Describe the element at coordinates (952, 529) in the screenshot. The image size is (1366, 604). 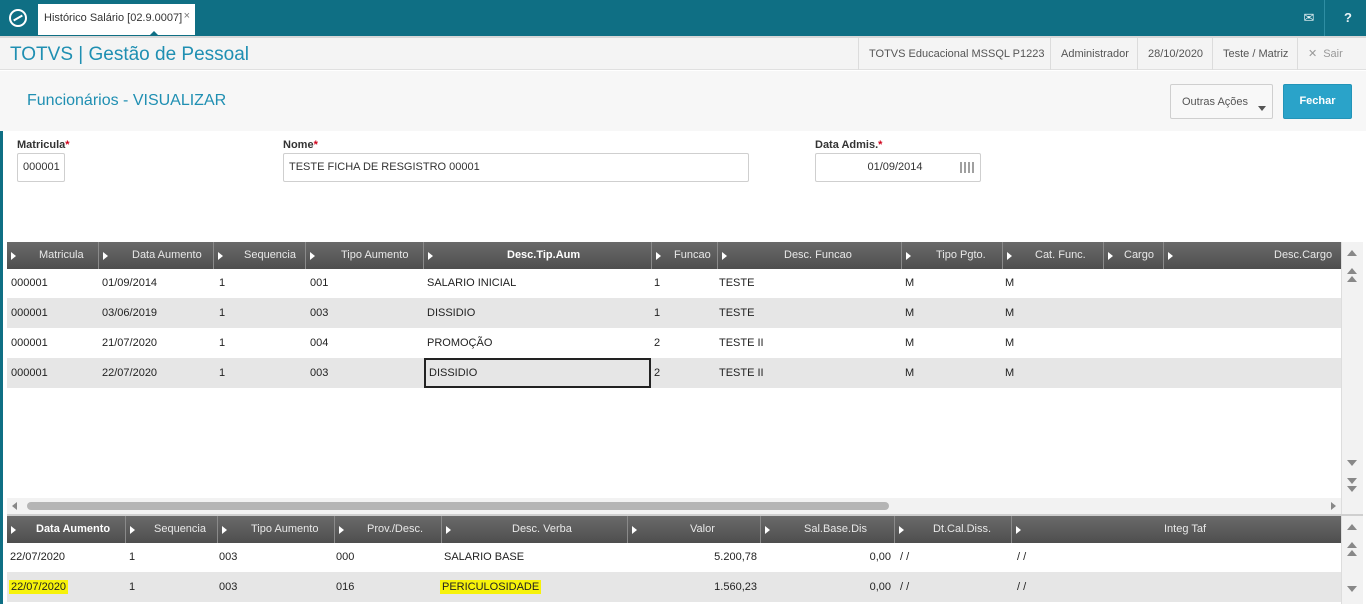
I see `col-dt-cal-diss: Dt.Cal.Diss.` at that location.